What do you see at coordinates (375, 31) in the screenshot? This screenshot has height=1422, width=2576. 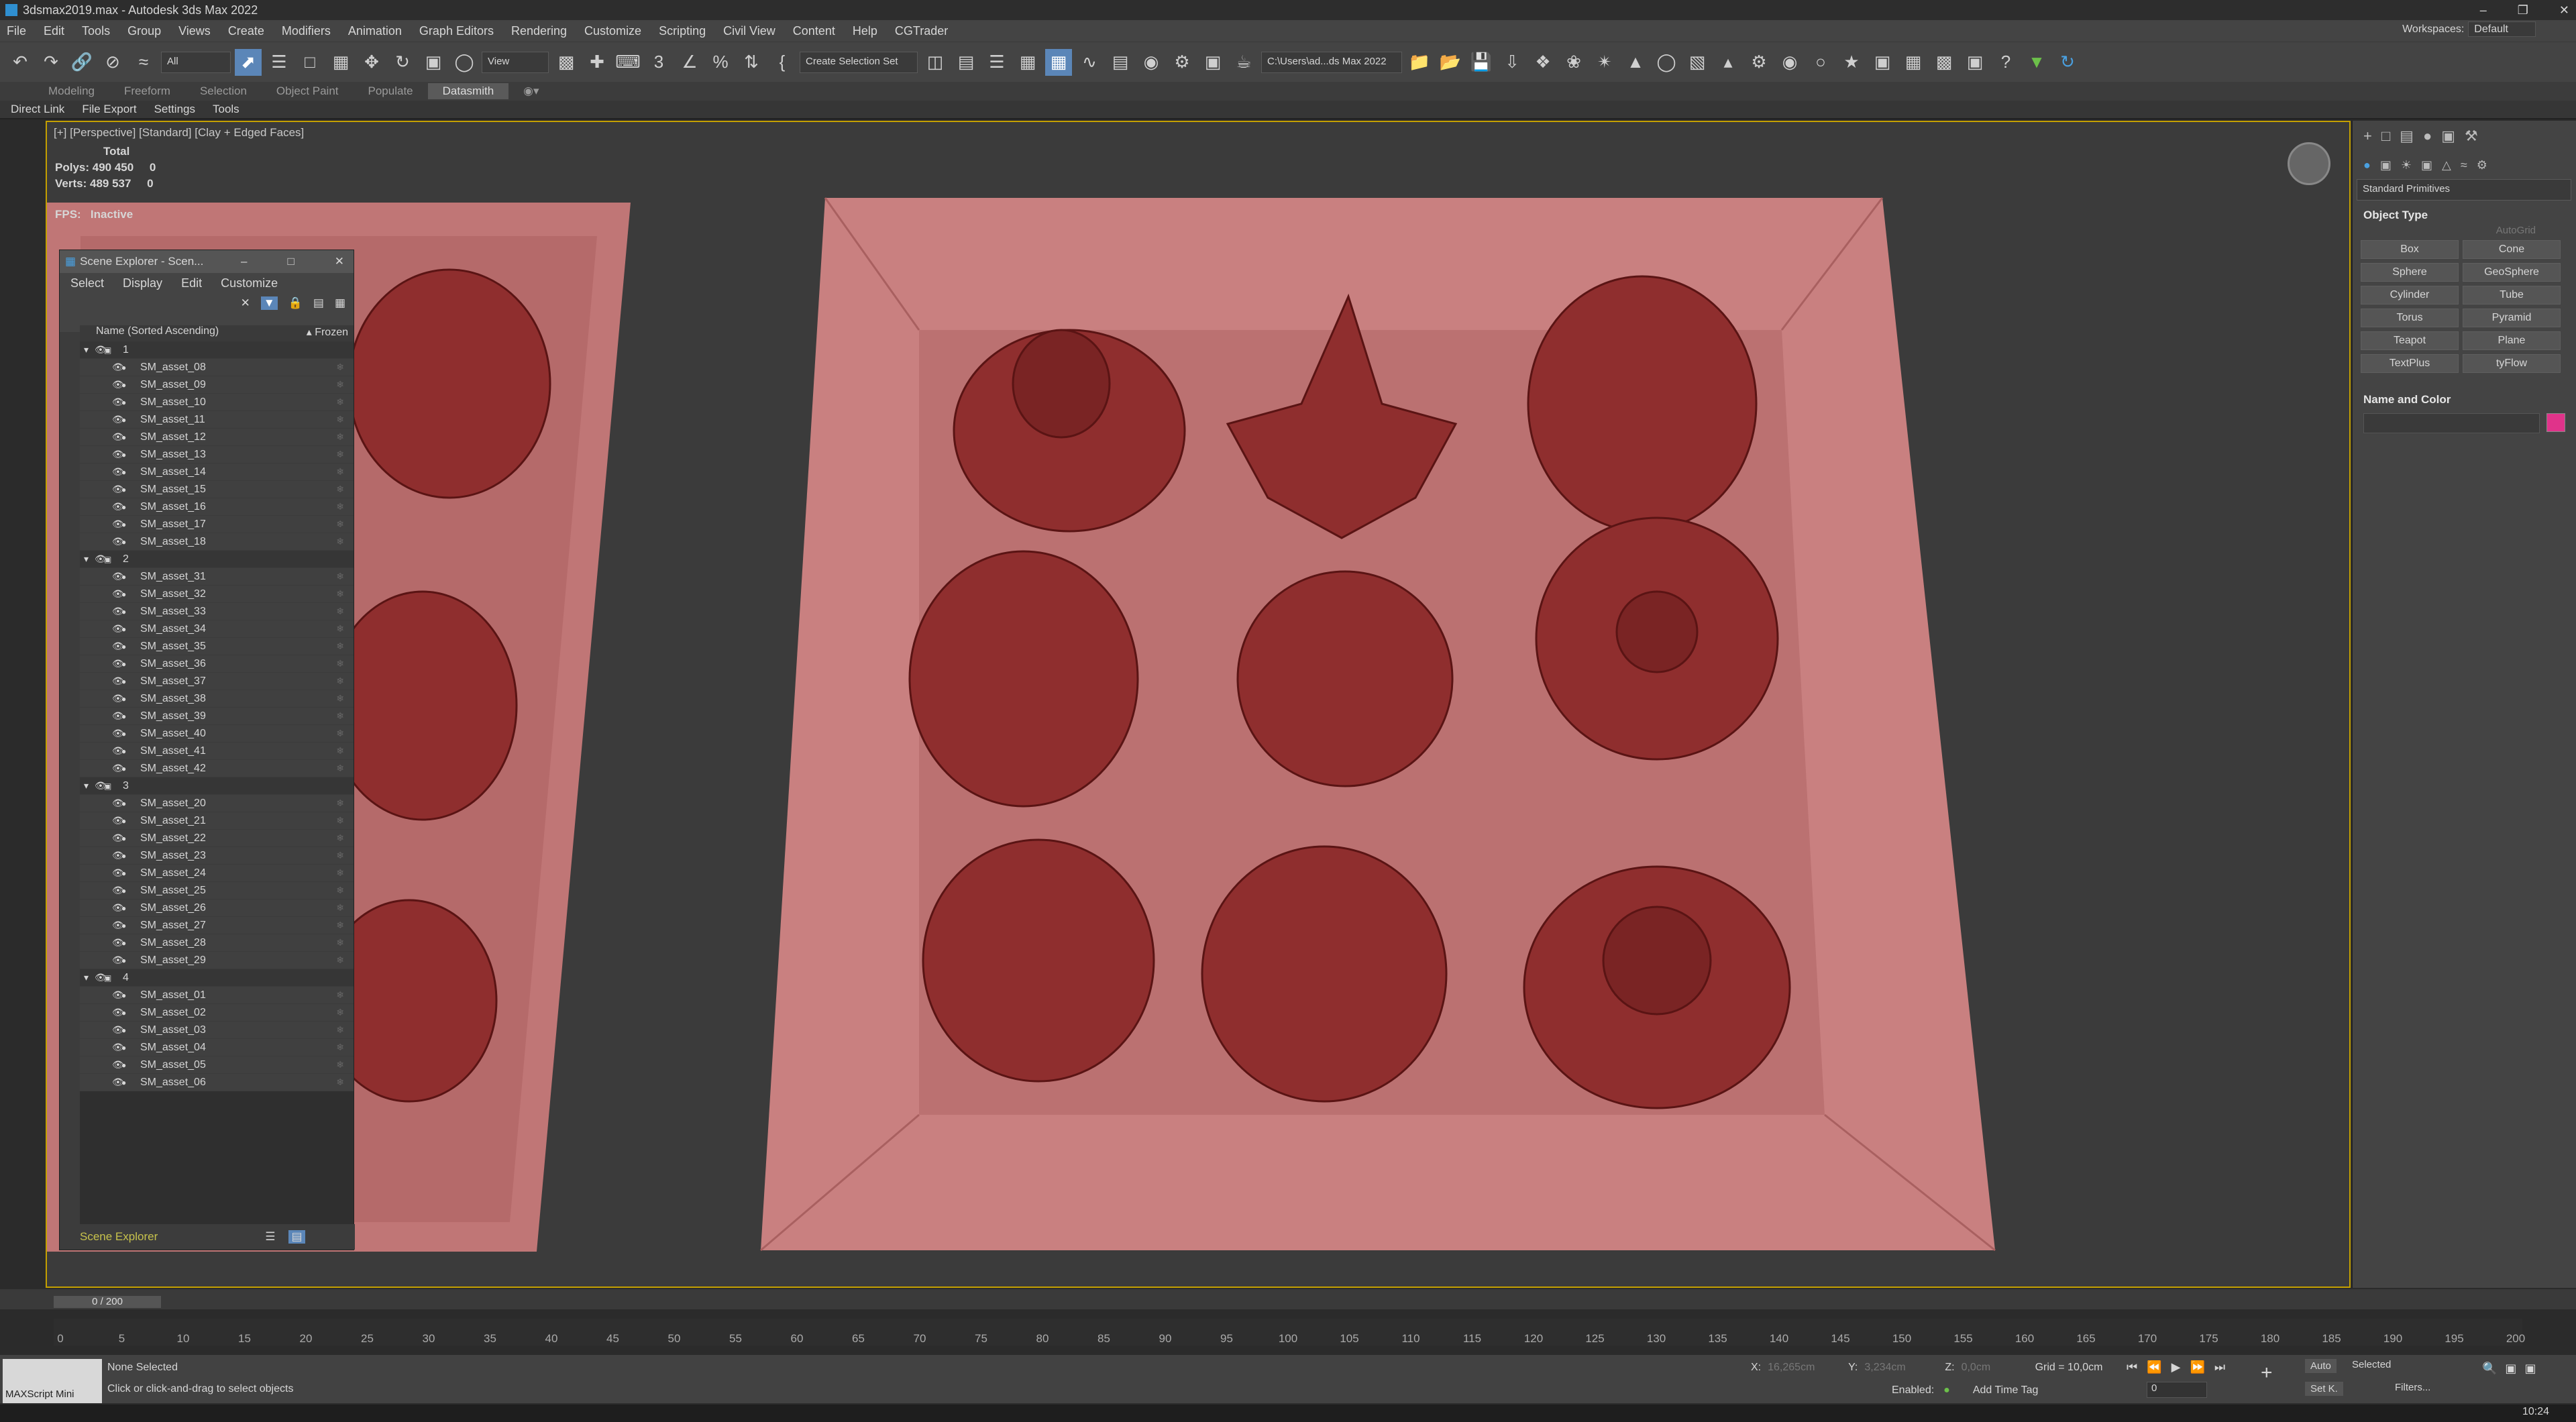 I see `menu-animation: Animation` at bounding box center [375, 31].